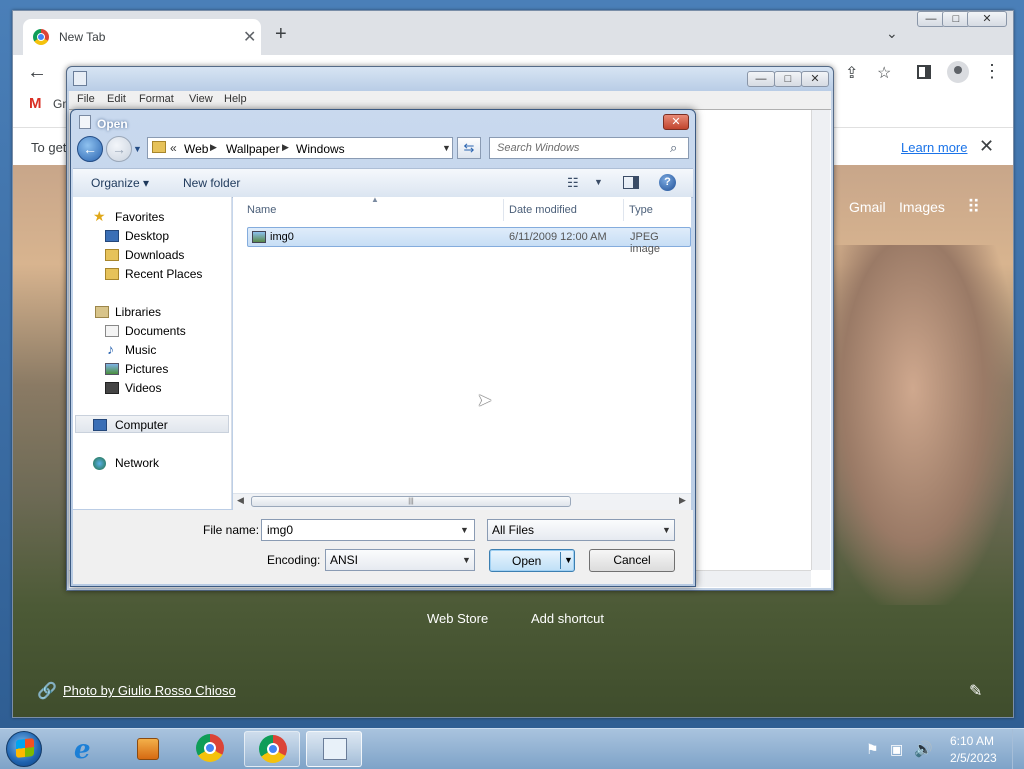  Describe the element at coordinates (368, 530) in the screenshot. I see `file-name-input: img0 ▼` at that location.